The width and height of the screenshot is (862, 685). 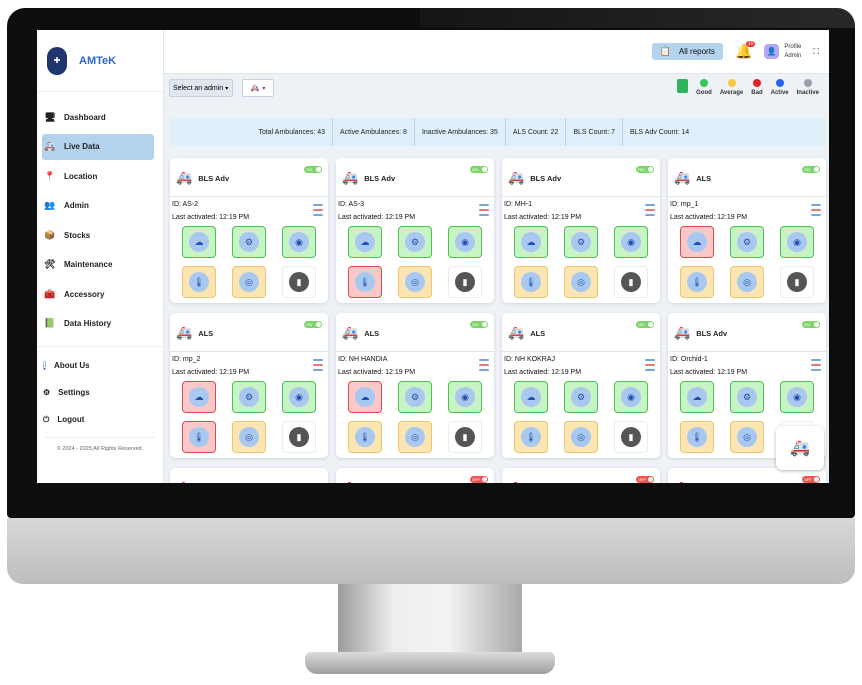 I want to click on sidebar-item-stocks: 📦 Stocks, so click(x=98, y=235).